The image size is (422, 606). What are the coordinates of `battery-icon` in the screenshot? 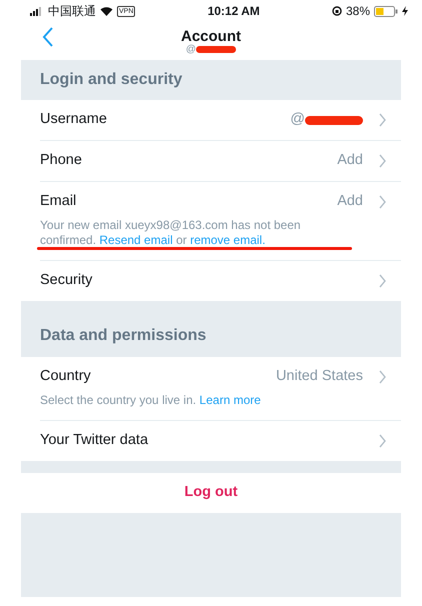 It's located at (386, 11).